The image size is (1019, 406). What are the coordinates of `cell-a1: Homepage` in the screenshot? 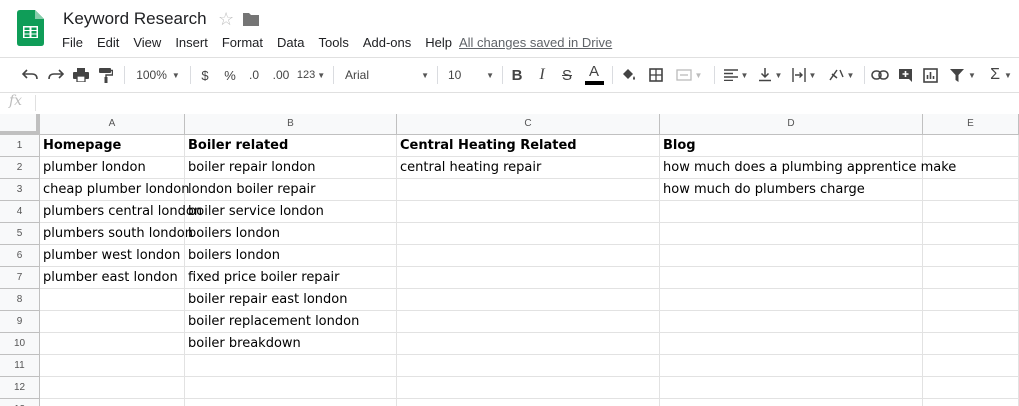 It's located at (112, 146).